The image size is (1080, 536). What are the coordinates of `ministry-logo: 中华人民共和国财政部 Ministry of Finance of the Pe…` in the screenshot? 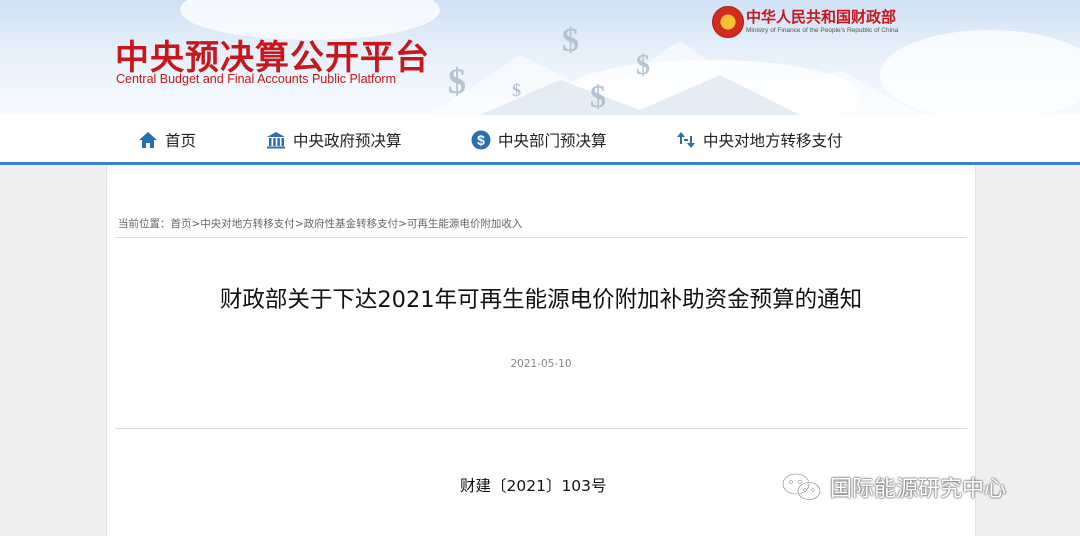 It's located at (822, 23).